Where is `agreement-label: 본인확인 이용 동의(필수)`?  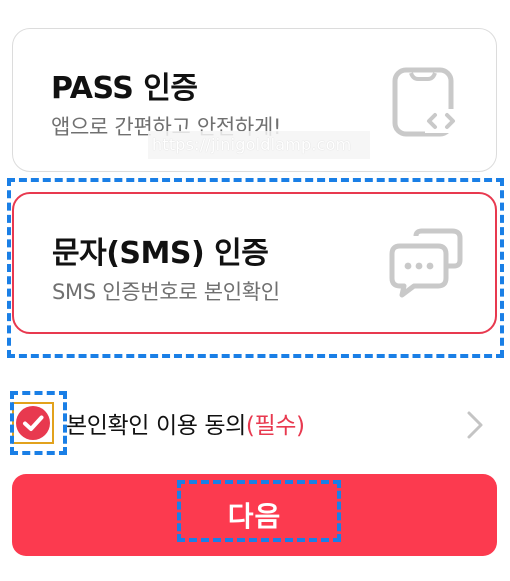 agreement-label: 본인확인 이용 동의(필수) is located at coordinates (185, 423).